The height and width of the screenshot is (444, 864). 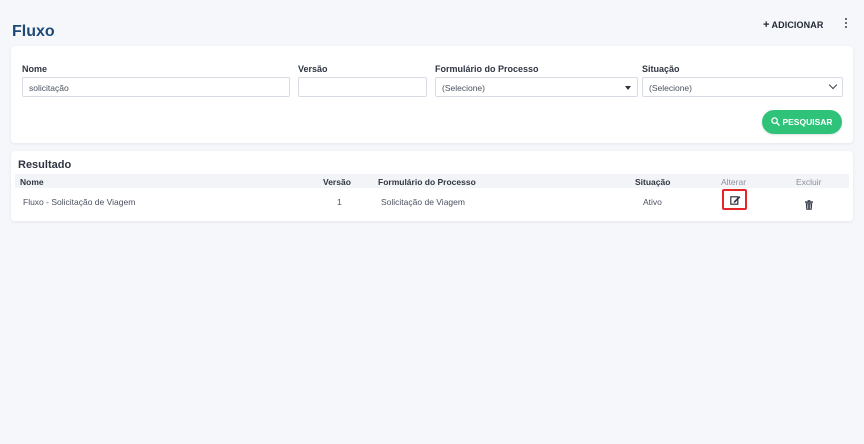 What do you see at coordinates (337, 182) in the screenshot?
I see `col-versao: Versão` at bounding box center [337, 182].